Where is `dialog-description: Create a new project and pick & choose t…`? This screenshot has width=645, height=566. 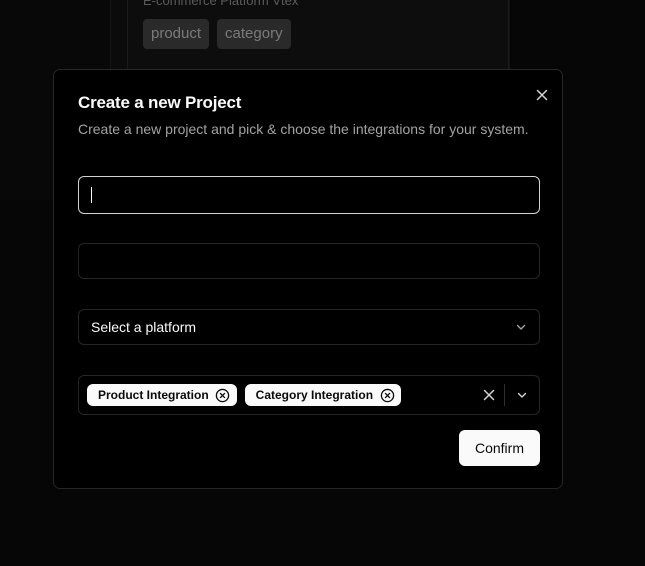 dialog-description: Create a new project and pick & choose t… is located at coordinates (303, 129).